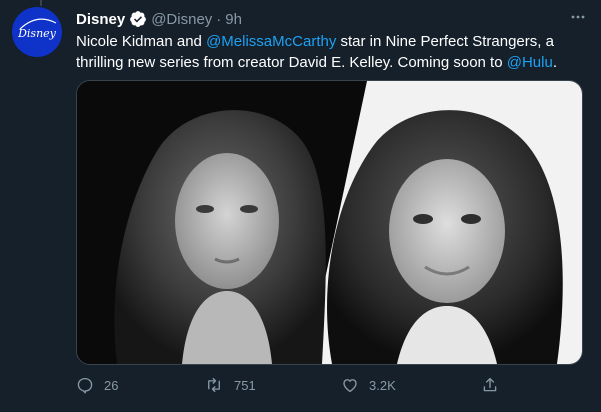 This screenshot has width=601, height=412. I want to click on heart-icon, so click(350, 386).